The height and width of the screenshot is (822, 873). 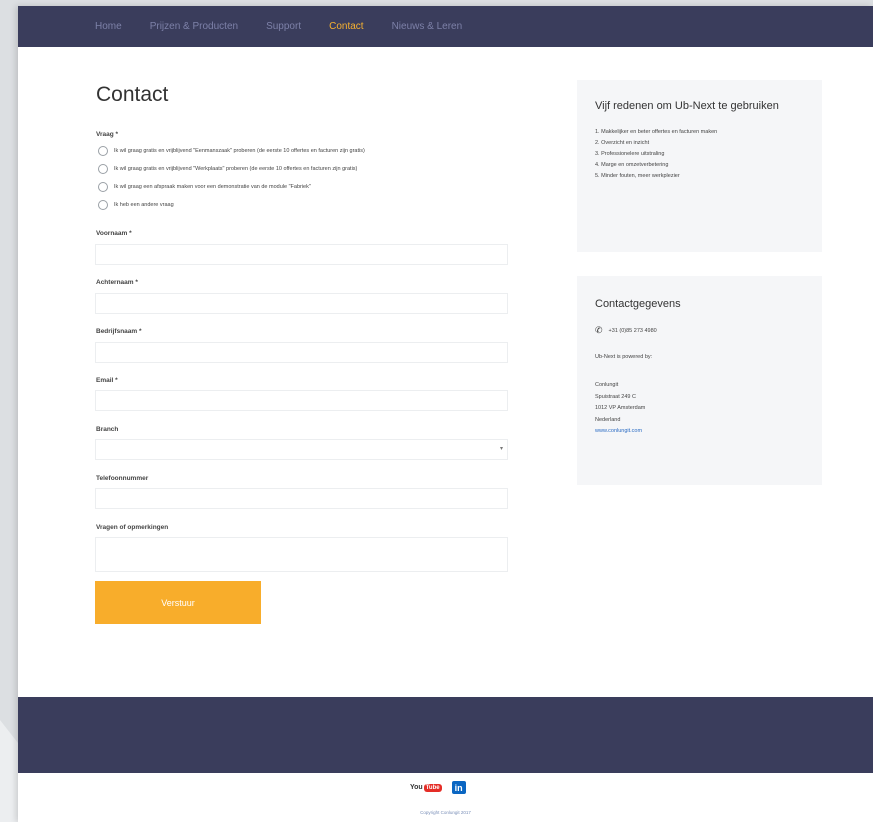 I want to click on voornaam-input, so click(x=301, y=254).